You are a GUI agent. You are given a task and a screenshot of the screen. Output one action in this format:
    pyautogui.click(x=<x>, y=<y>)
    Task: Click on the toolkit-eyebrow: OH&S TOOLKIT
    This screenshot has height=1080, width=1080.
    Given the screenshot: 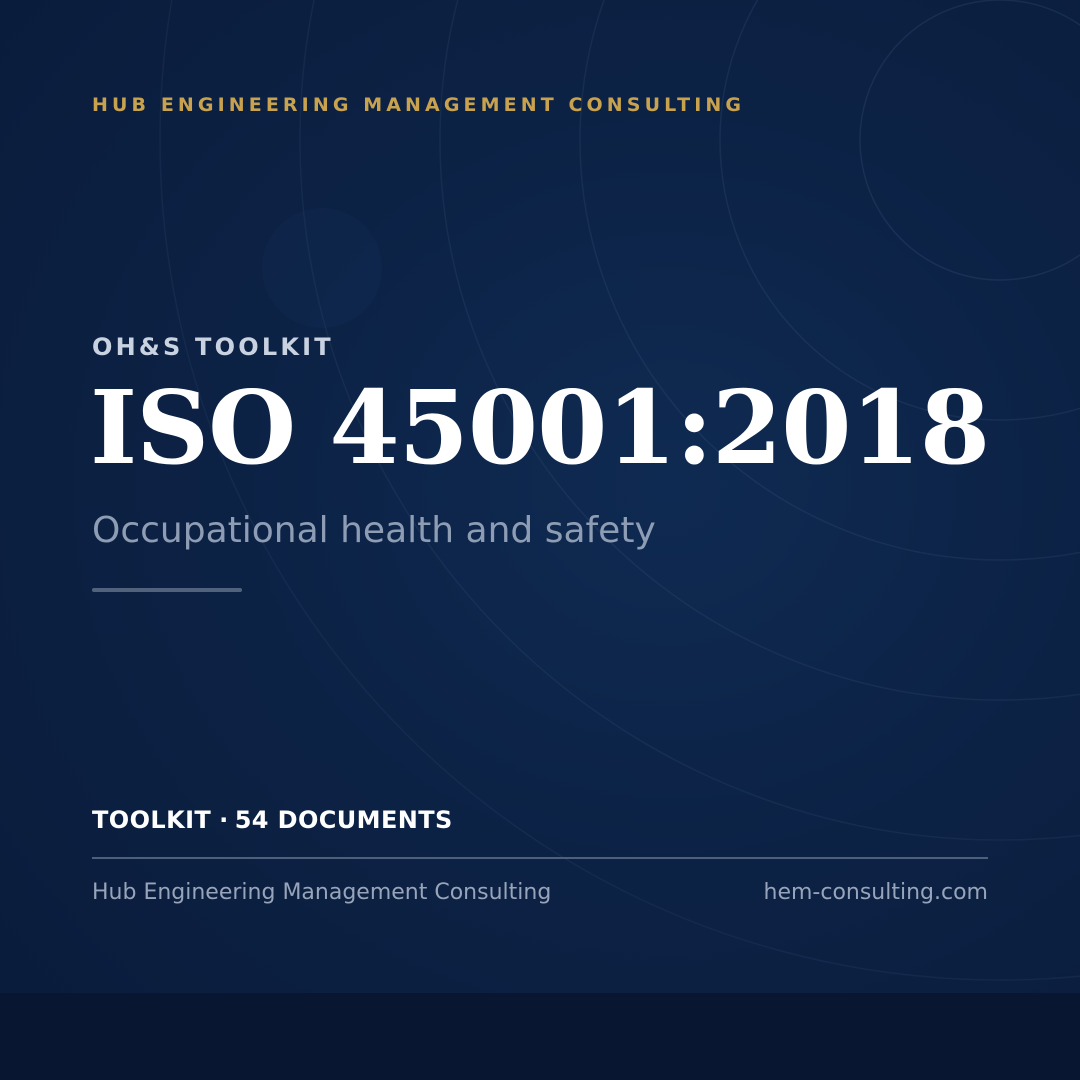 What is the action you would take?
    pyautogui.click(x=213, y=347)
    